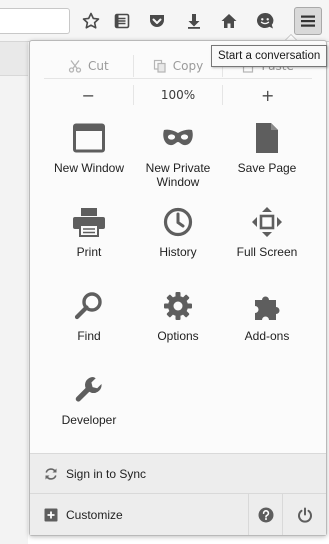  I want to click on download-icon, so click(194, 21).